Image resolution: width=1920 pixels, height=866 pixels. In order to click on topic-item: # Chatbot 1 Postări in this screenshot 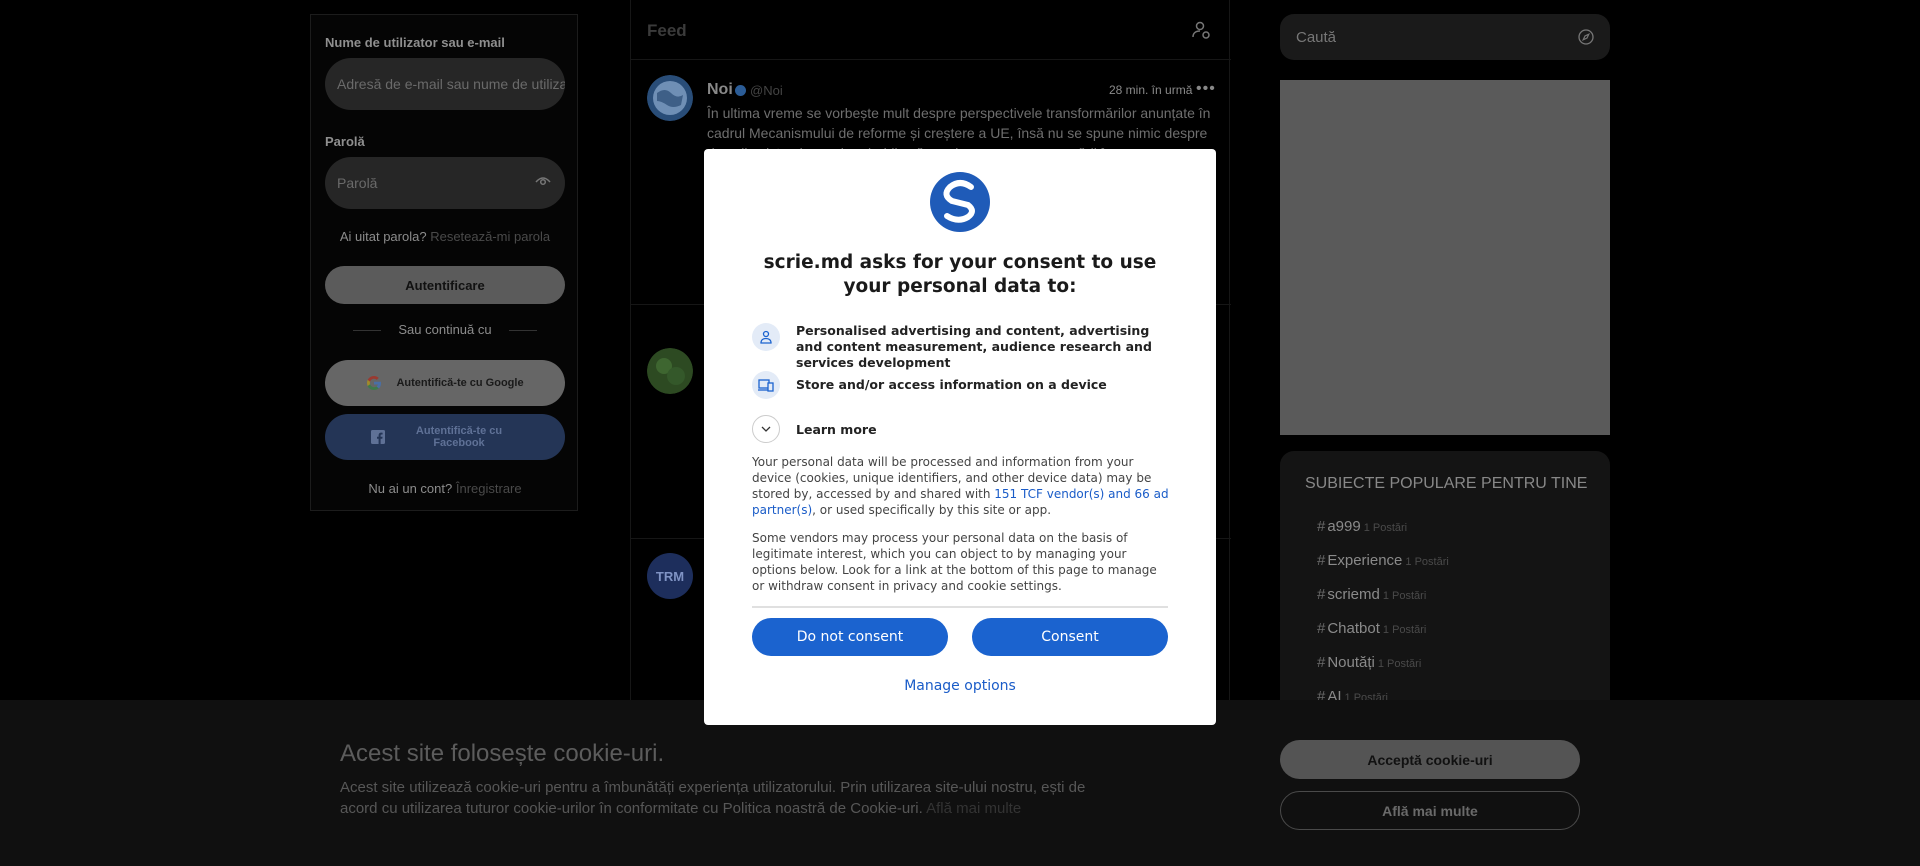, I will do `click(1371, 628)`.